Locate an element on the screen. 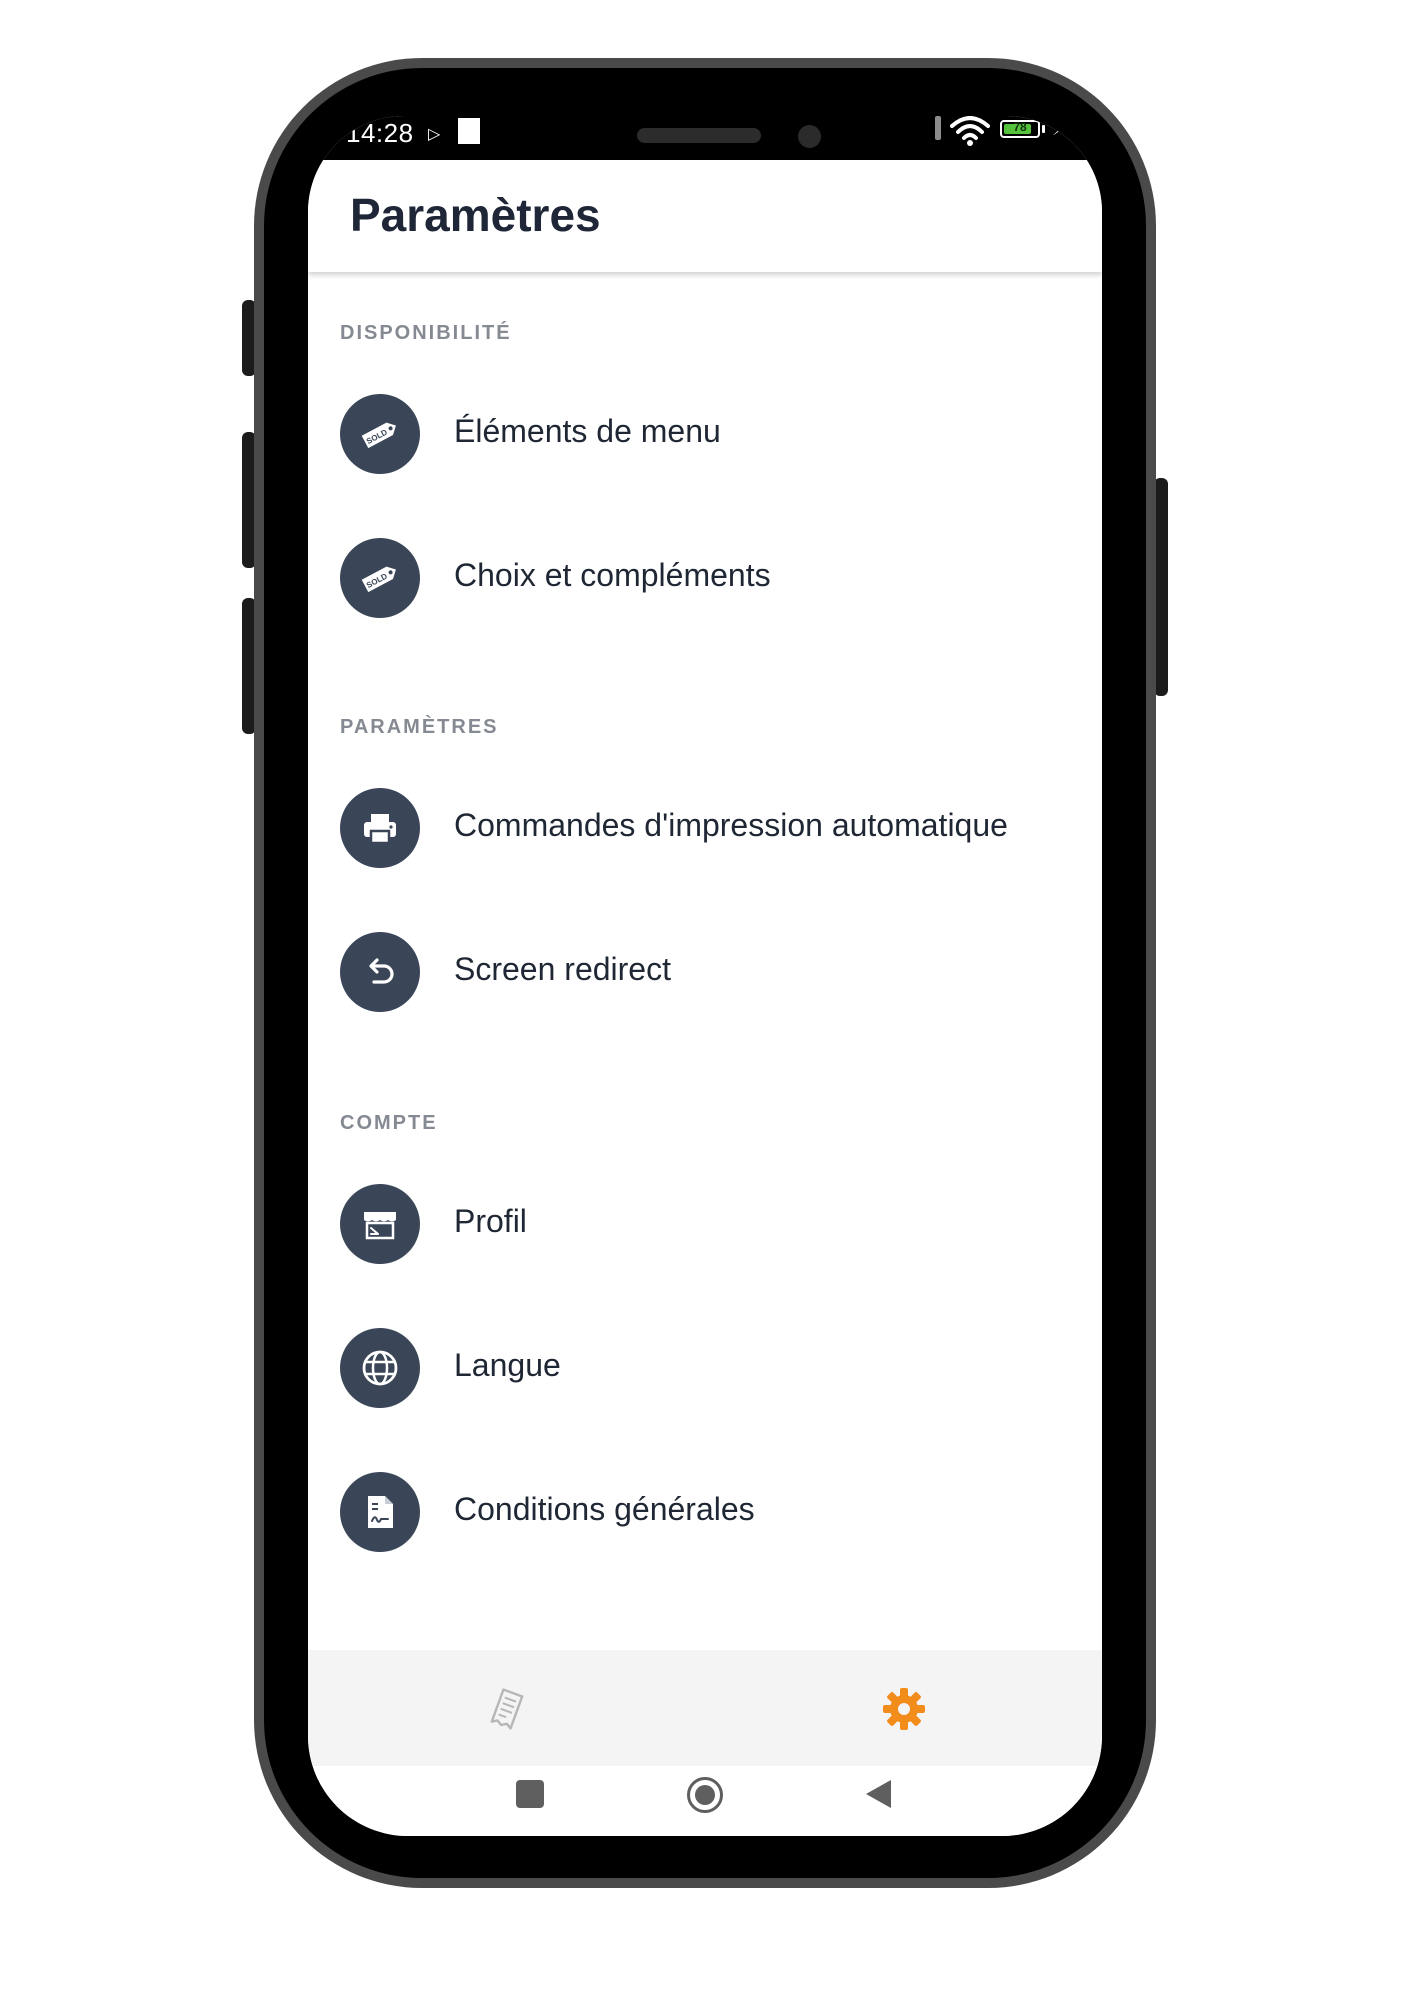 The height and width of the screenshot is (2000, 1406). home-circle-dot is located at coordinates (705, 1795).